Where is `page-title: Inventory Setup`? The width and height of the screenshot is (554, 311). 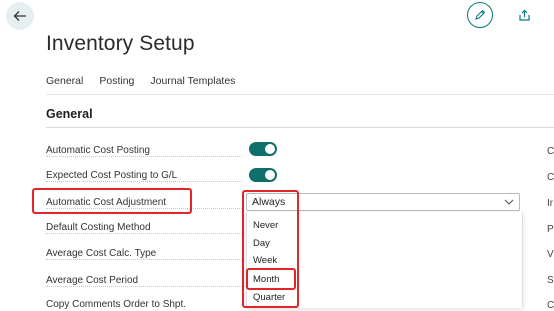 page-title: Inventory Setup is located at coordinates (120, 43).